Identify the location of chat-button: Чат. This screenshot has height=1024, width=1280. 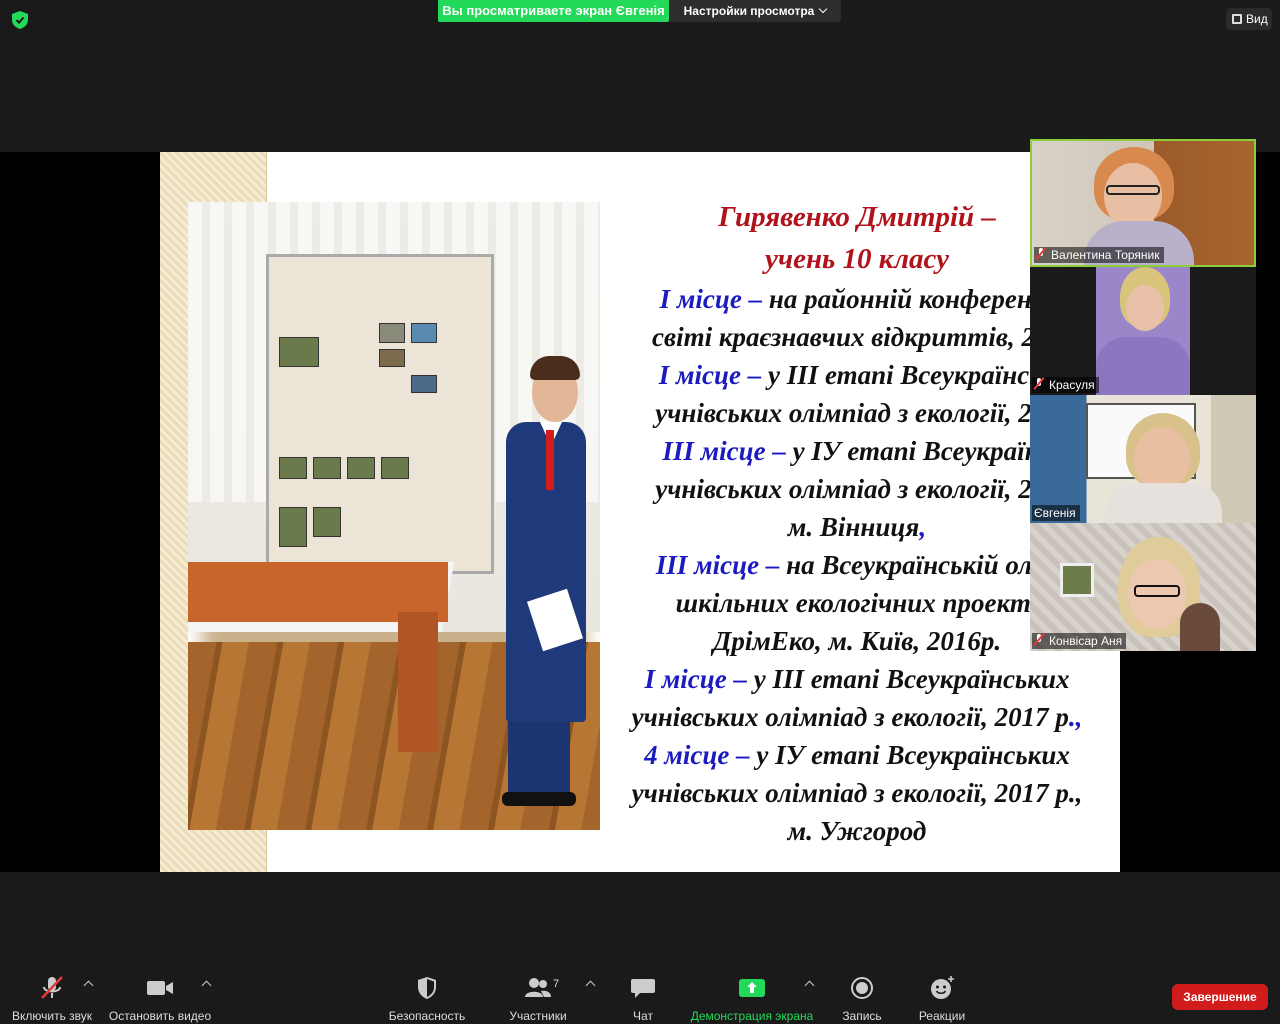
(643, 1000).